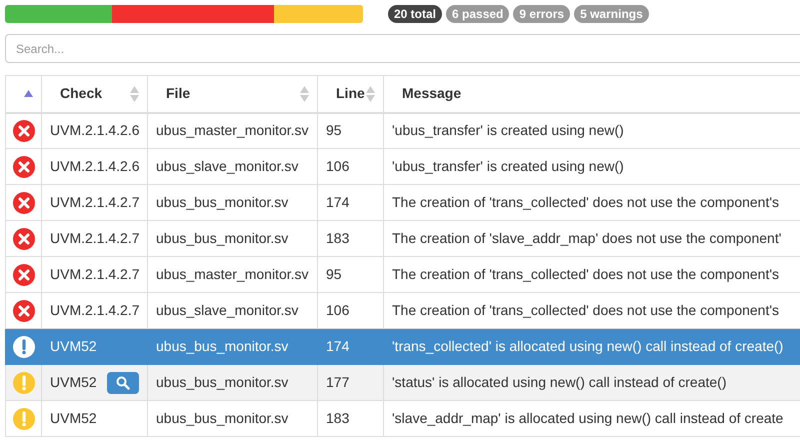 This screenshot has width=800, height=448. Describe the element at coordinates (588, 418) in the screenshot. I see `message-text: 'slave_addr_map' is allocated using new() call instead of create` at that location.